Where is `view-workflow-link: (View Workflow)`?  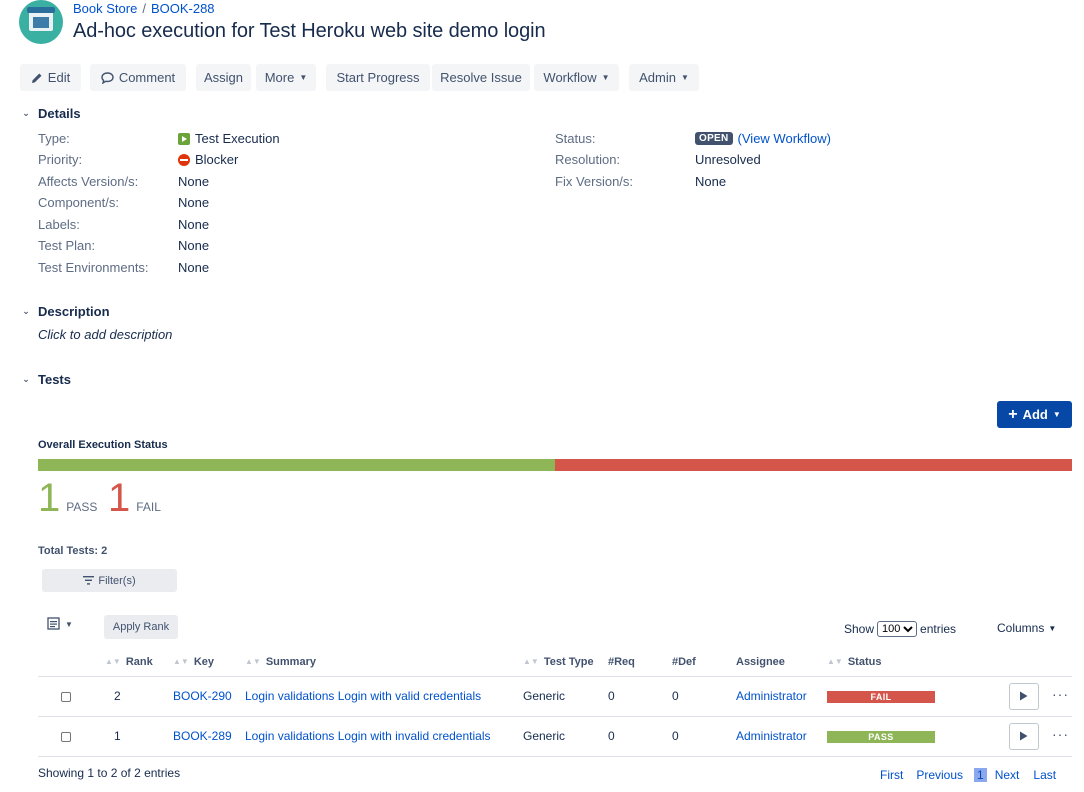
view-workflow-link: (View Workflow) is located at coordinates (784, 138).